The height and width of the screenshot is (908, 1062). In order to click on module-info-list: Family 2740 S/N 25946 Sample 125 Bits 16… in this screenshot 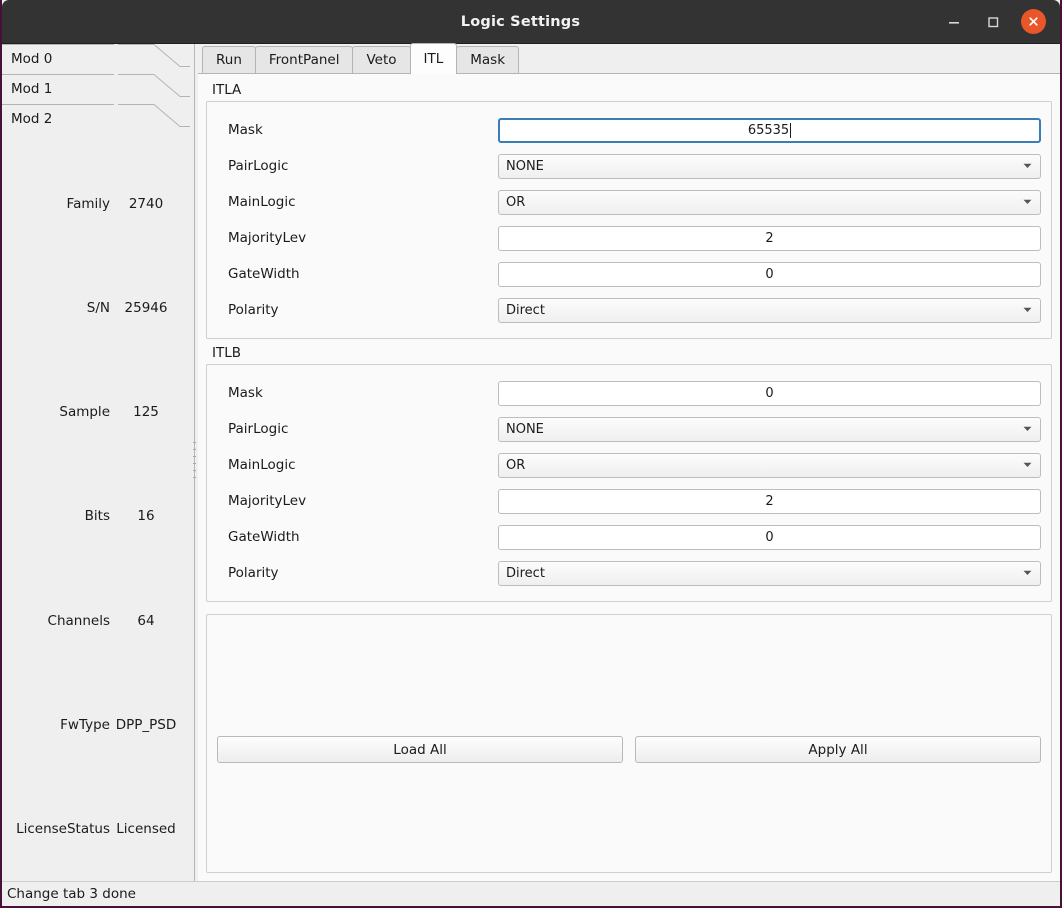, I will do `click(96, 507)`.